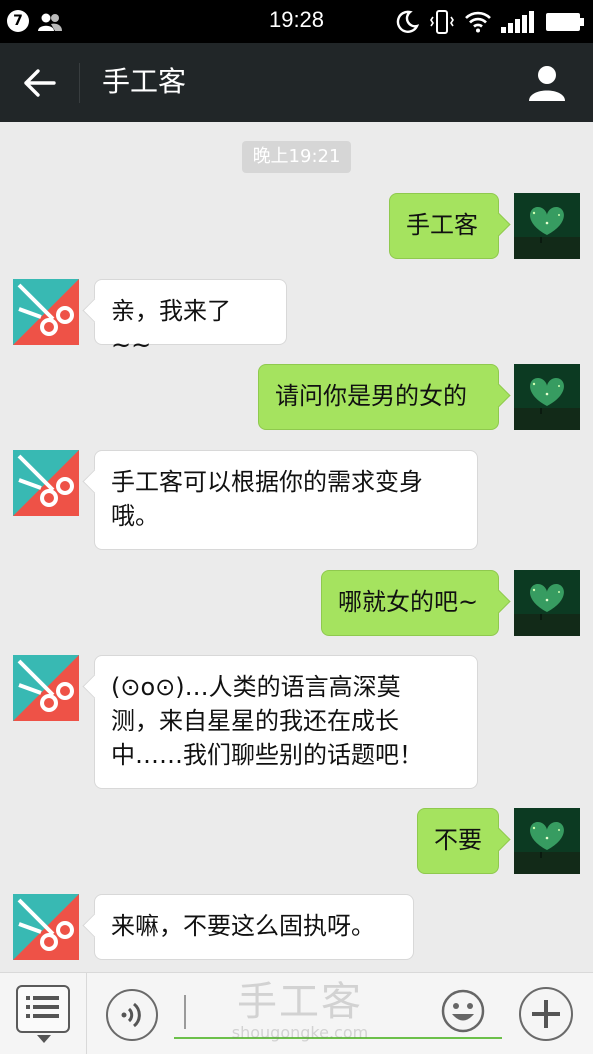 This screenshot has height=1054, width=593. What do you see at coordinates (478, 22) in the screenshot?
I see `wifi-icon` at bounding box center [478, 22].